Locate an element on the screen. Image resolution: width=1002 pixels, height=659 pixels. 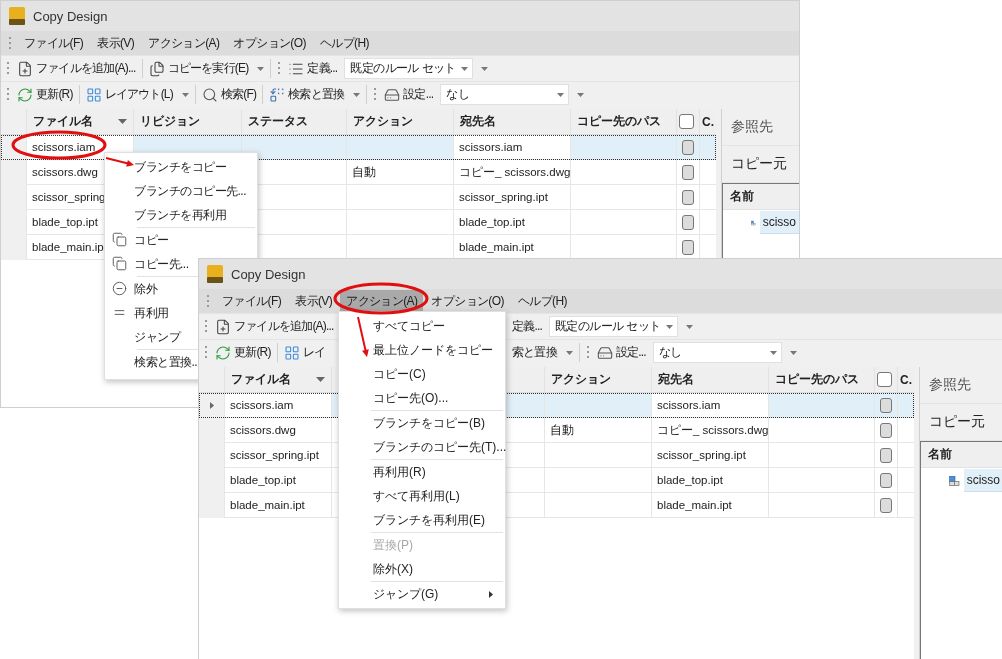
copy-icon is located at coordinates (119, 239).